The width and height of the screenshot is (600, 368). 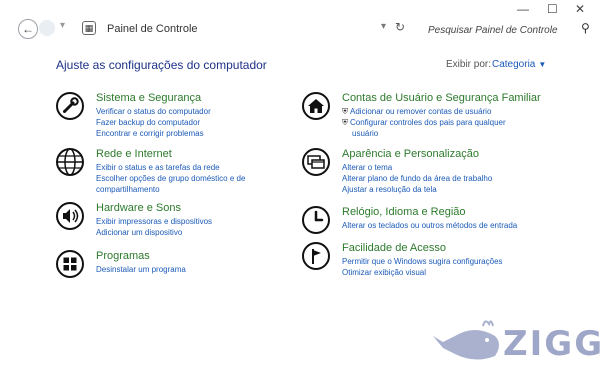 I want to click on view-by-dropdown: Categoria ▼, so click(x=519, y=64).